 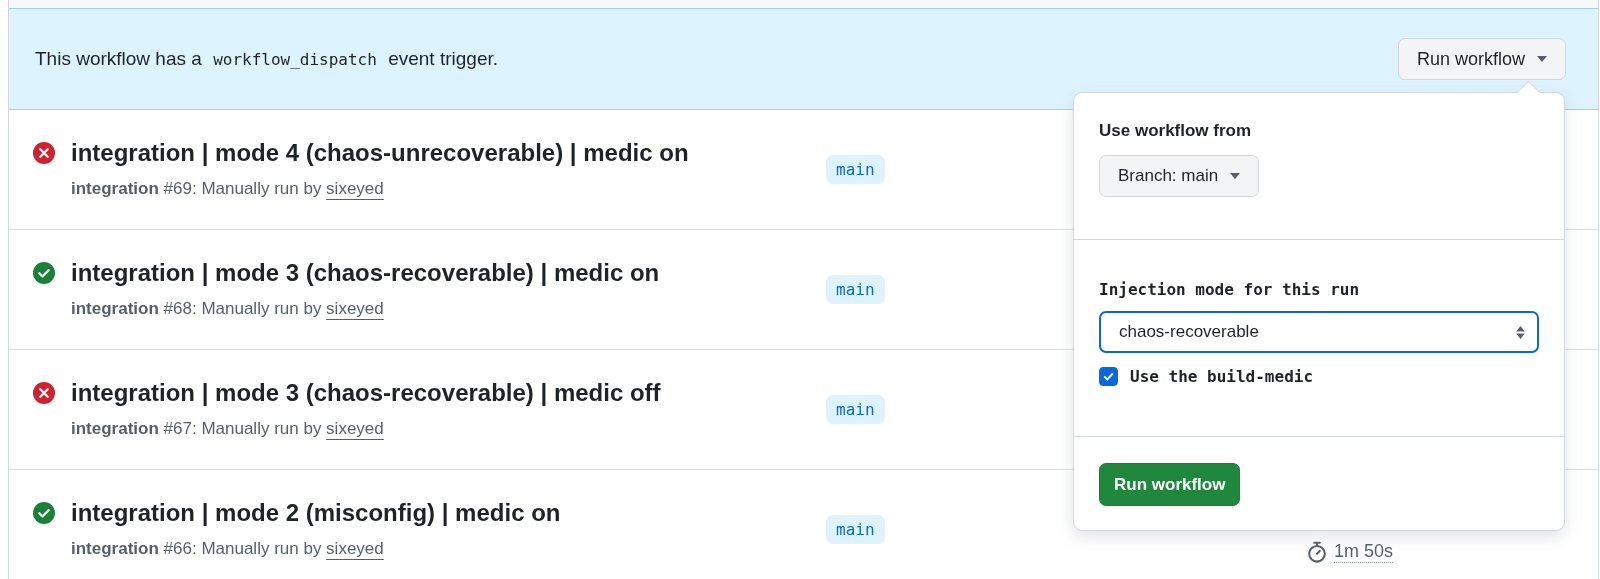 What do you see at coordinates (228, 549) in the screenshot?
I see `run-meta: integration #66: Manually run by sixeyed` at bounding box center [228, 549].